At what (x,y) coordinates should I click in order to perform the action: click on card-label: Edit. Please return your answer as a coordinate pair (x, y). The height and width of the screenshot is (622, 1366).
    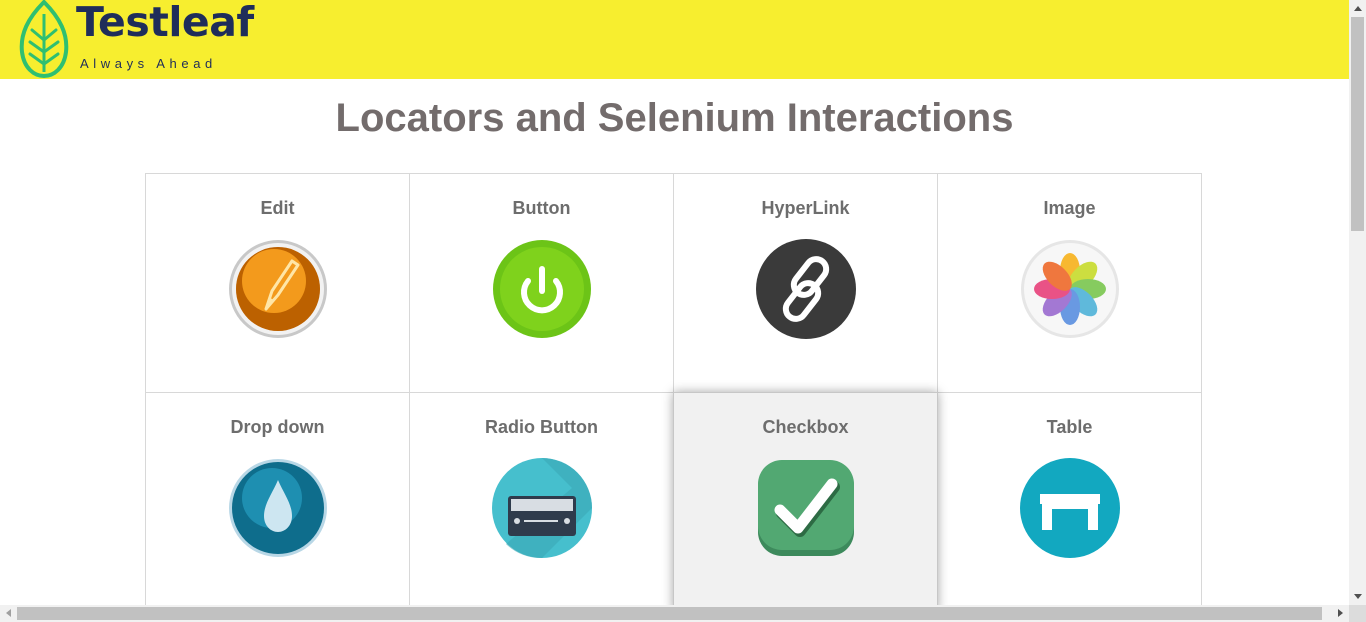
    Looking at the image, I should click on (277, 208).